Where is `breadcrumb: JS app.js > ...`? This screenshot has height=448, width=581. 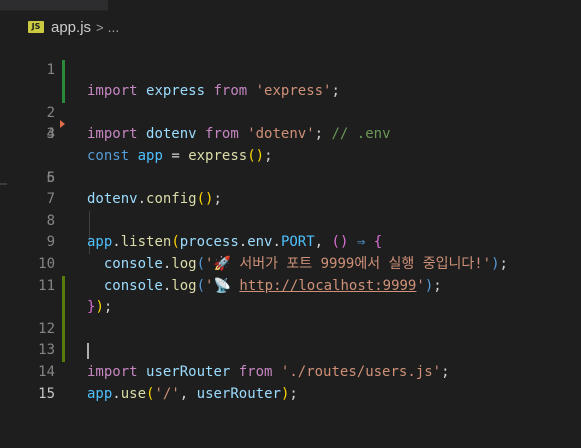
breadcrumb: JS app.js > ... is located at coordinates (73, 27).